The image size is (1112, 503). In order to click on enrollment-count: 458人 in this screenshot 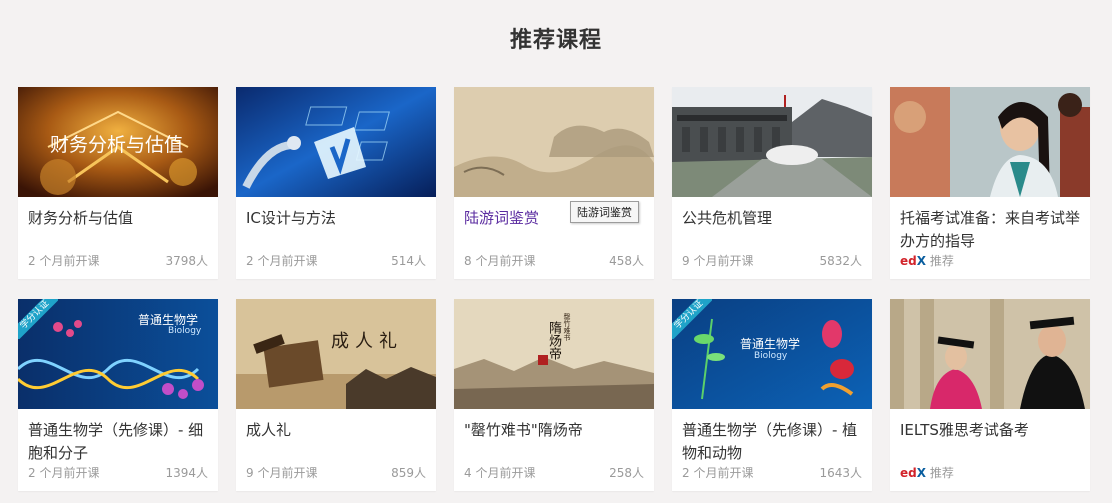, I will do `click(626, 261)`.